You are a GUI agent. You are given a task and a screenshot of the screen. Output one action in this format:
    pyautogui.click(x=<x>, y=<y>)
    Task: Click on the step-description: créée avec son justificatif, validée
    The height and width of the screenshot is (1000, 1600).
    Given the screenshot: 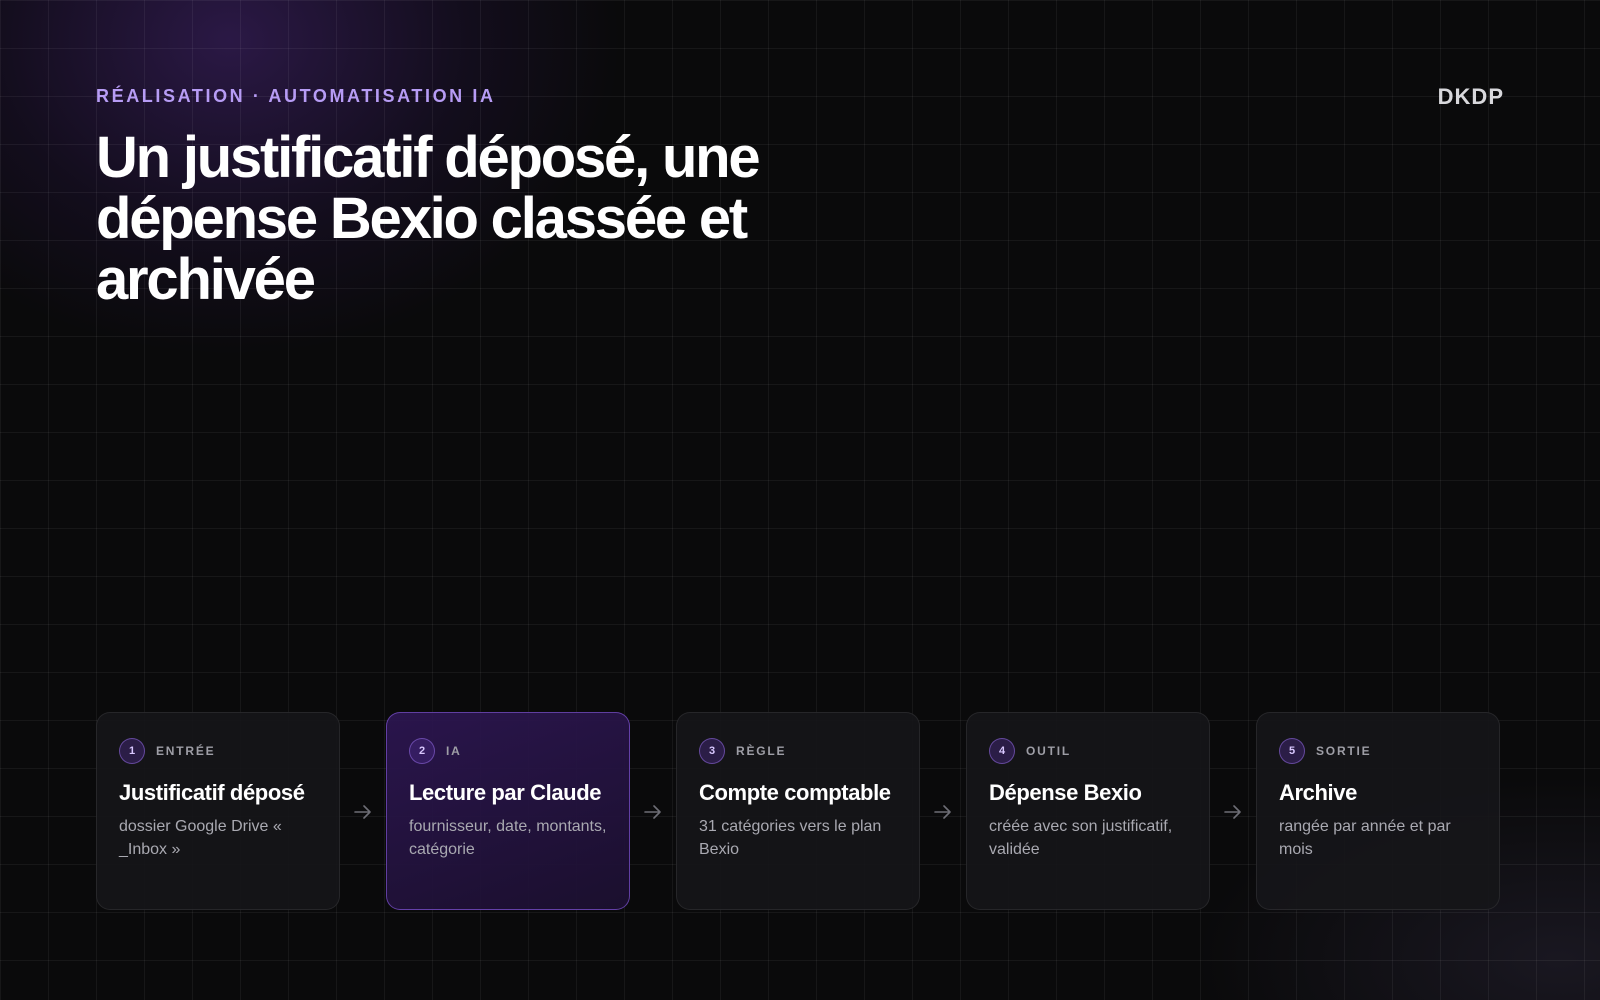 What is the action you would take?
    pyautogui.click(x=1081, y=838)
    